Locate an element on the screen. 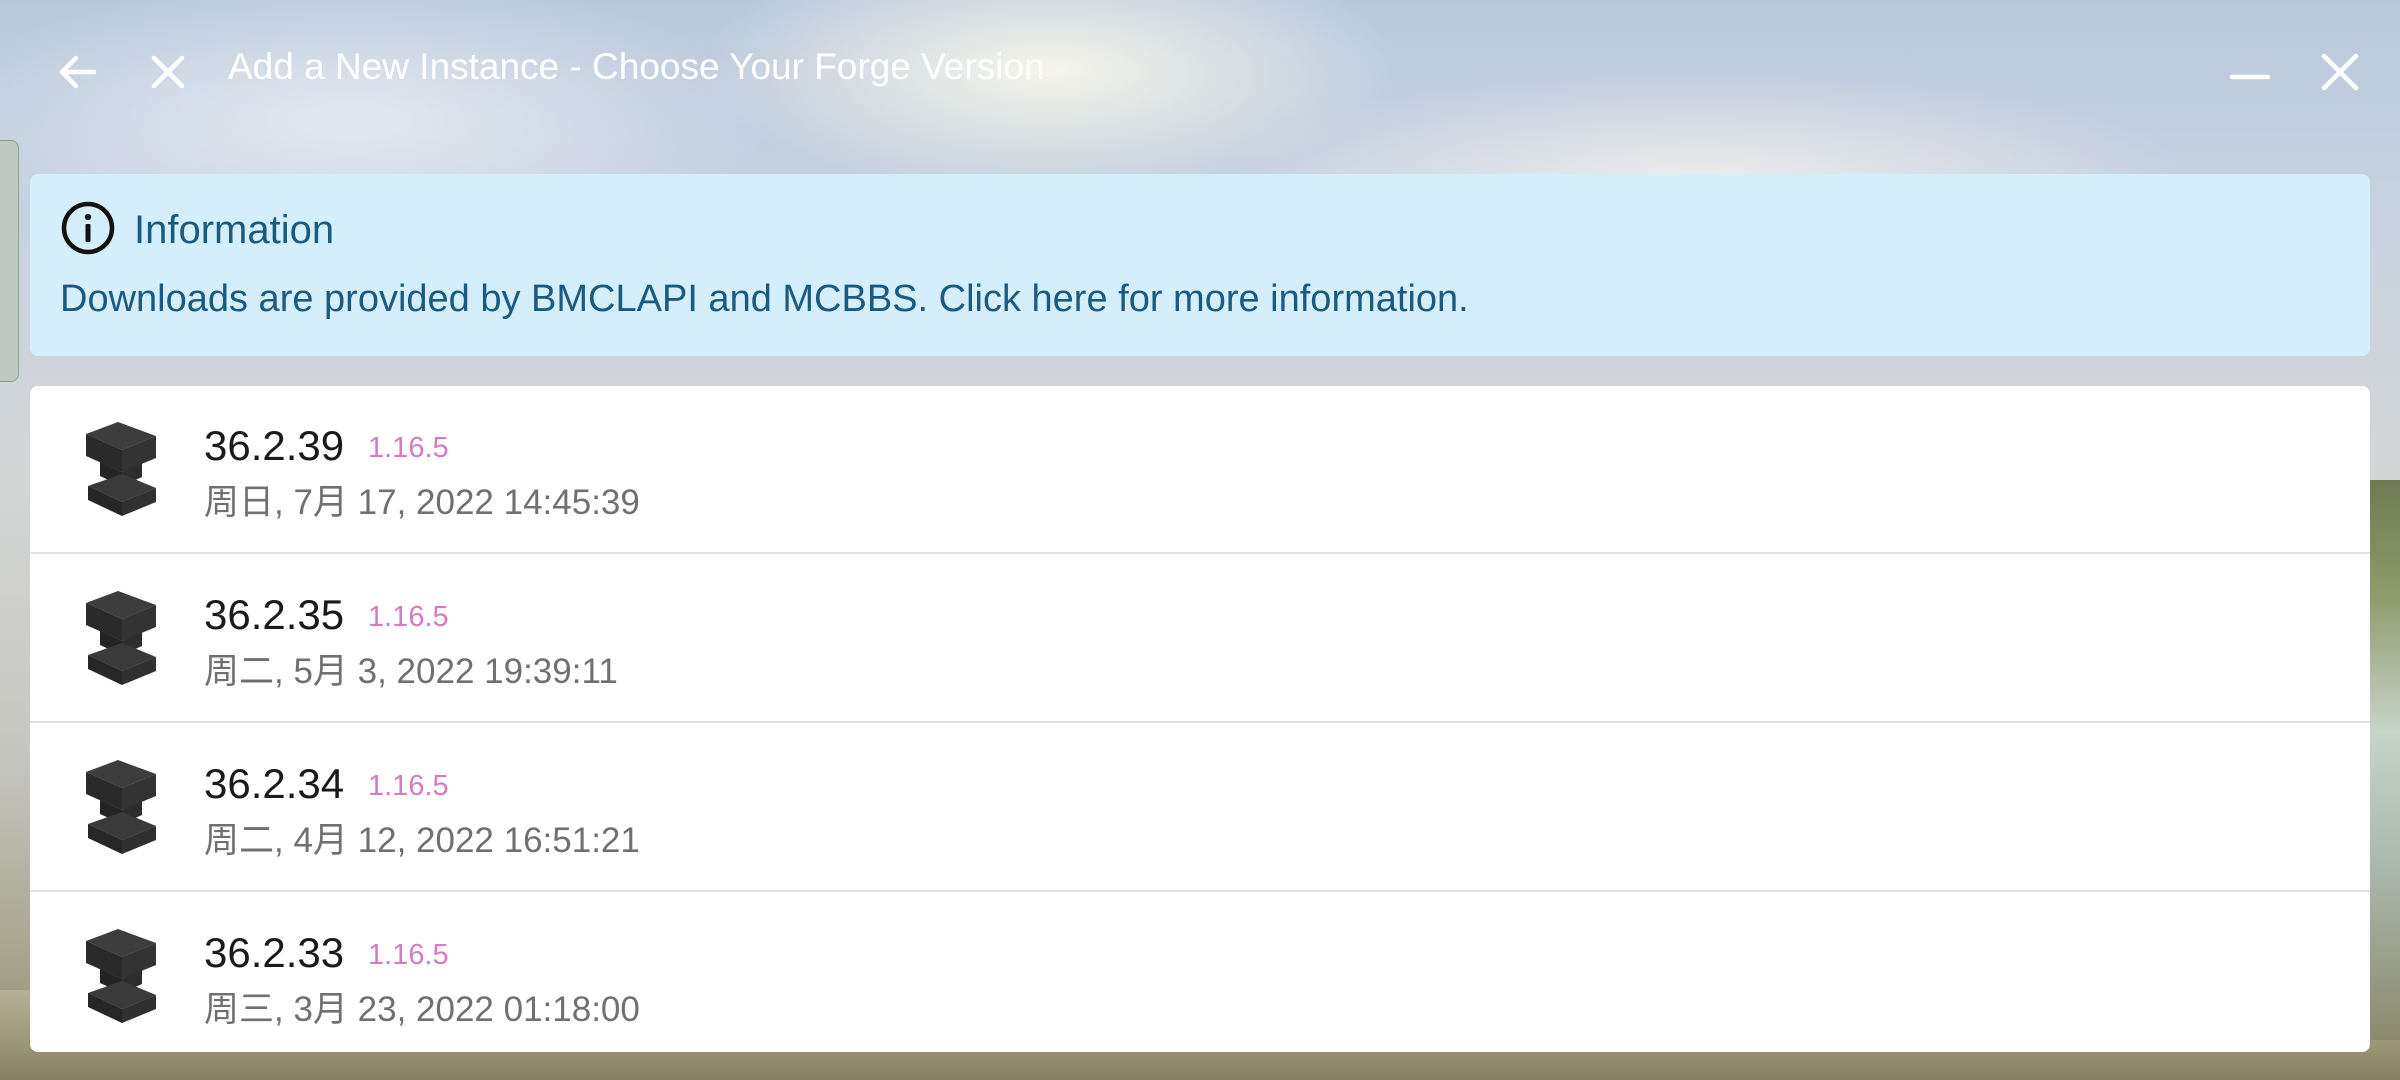 The height and width of the screenshot is (1080, 2400). close-window-button is located at coordinates (2340, 72).